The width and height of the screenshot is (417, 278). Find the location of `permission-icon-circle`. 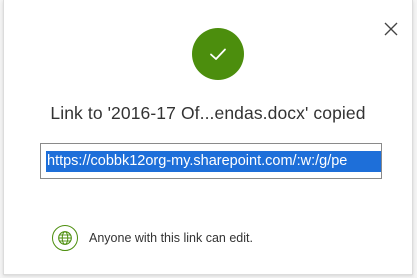

permission-icon-circle is located at coordinates (65, 238).